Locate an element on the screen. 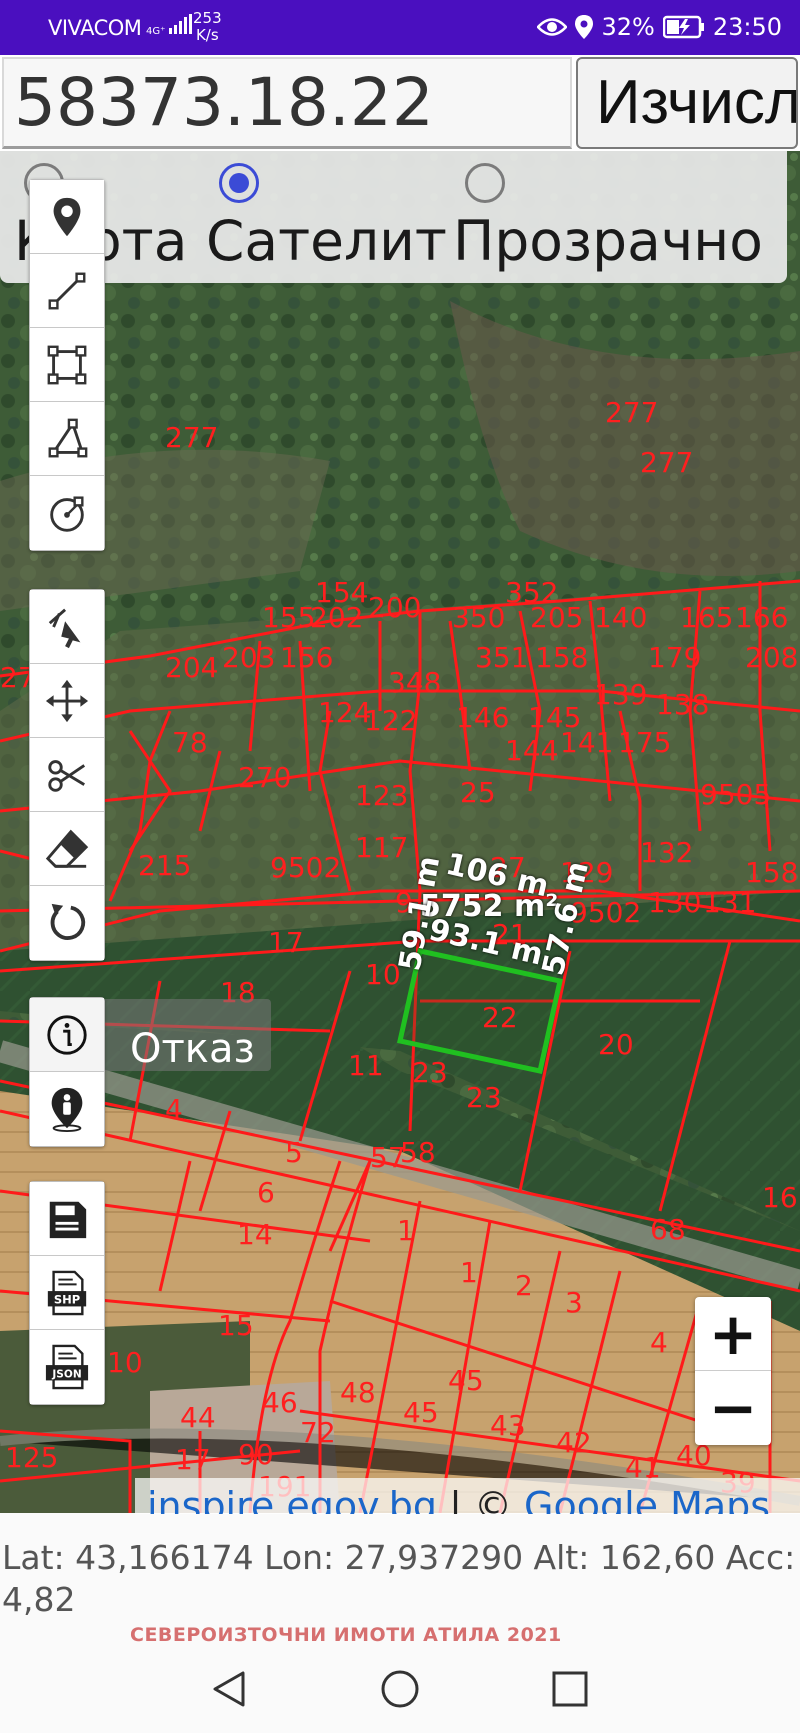  radio-satellite is located at coordinates (239, 183).